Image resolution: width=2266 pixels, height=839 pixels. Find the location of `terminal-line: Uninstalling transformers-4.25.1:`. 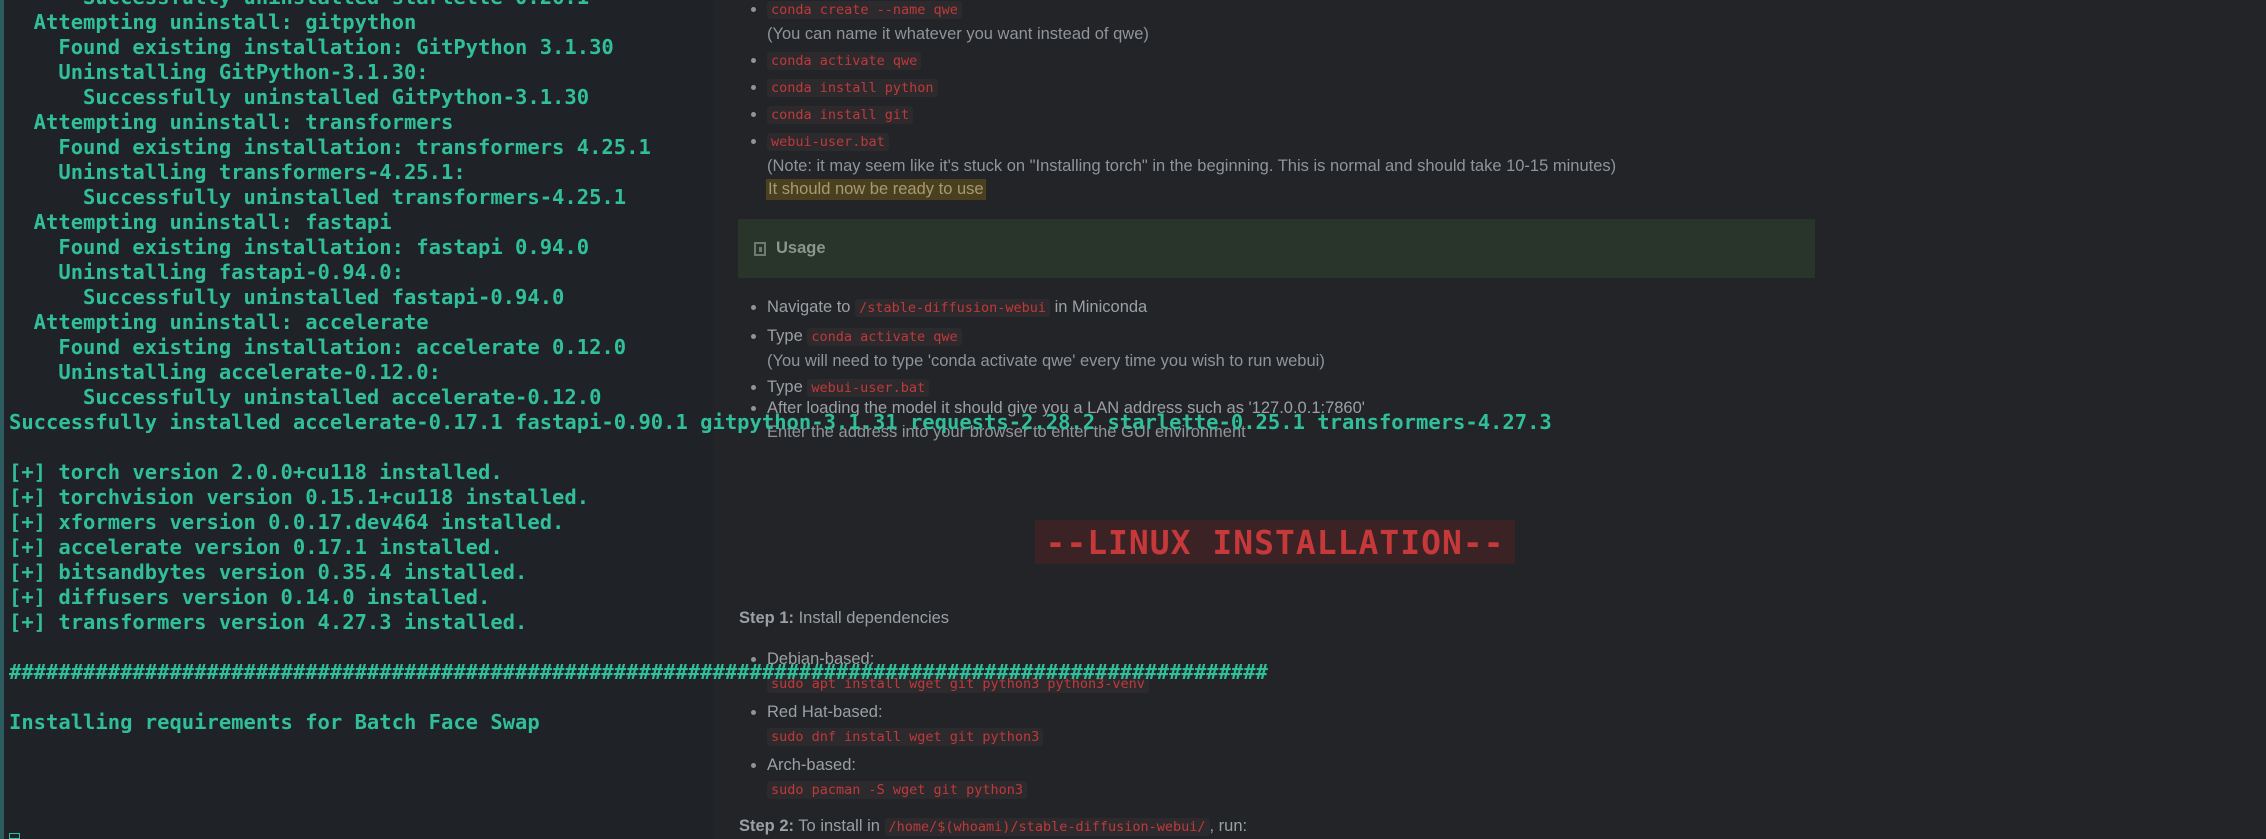

terminal-line: Uninstalling transformers-4.25.1: is located at coordinates (237, 172).